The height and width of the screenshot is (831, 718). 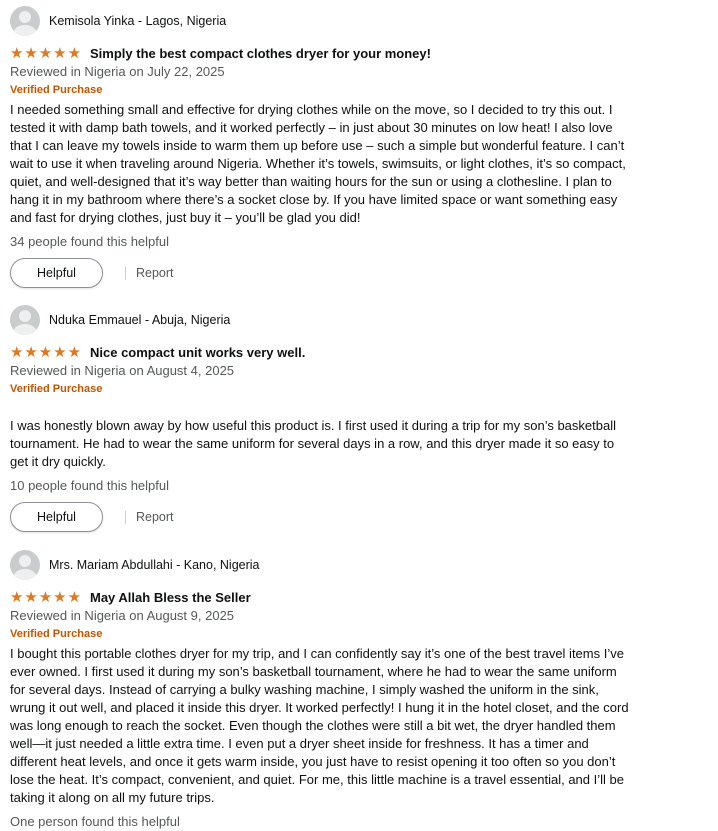 What do you see at coordinates (122, 370) in the screenshot?
I see `review-date: Reviewed in Nigeria on August 4, 2025` at bounding box center [122, 370].